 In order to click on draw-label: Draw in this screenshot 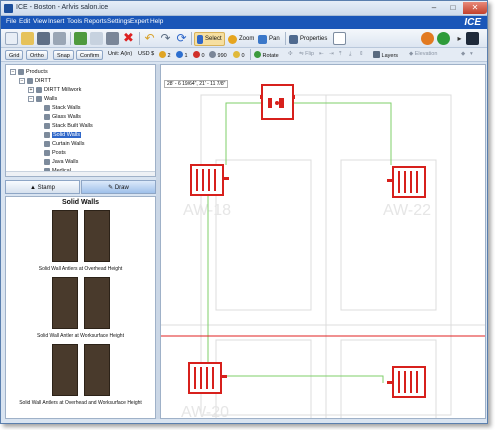, I will do `click(121, 188)`.